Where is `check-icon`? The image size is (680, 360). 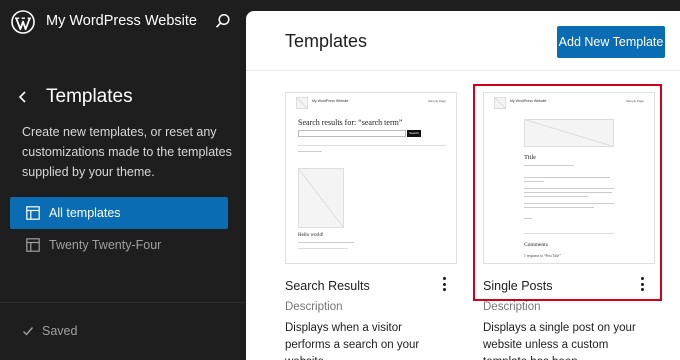 check-icon is located at coordinates (28, 331).